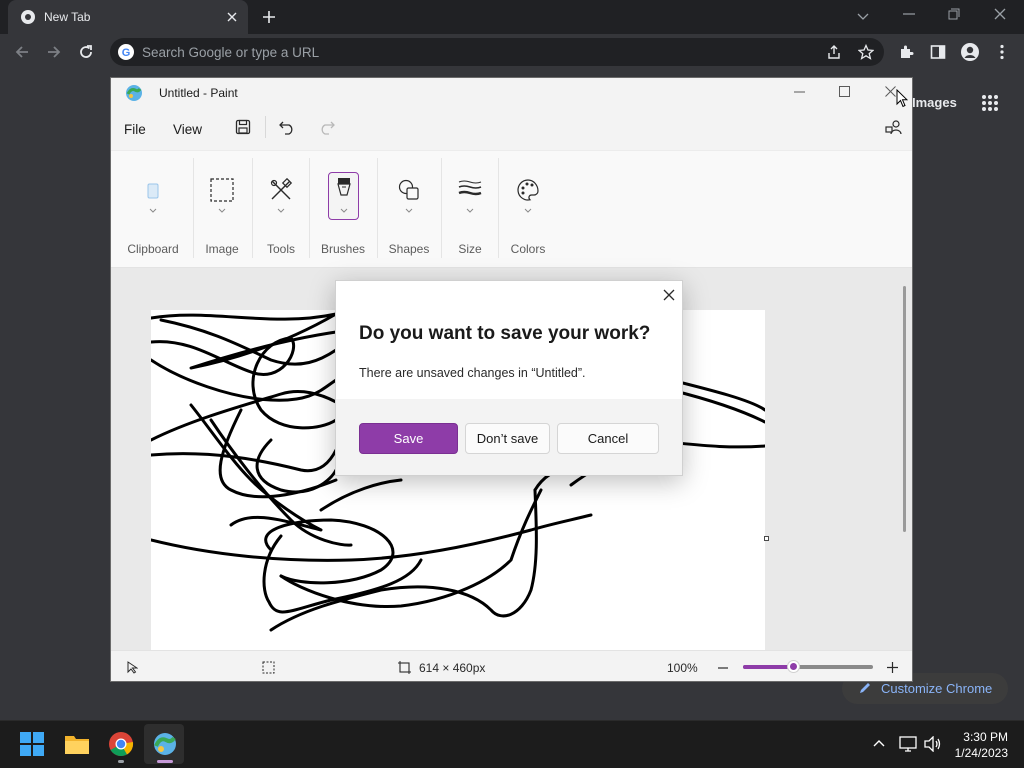 The width and height of the screenshot is (1024, 768). Describe the element at coordinates (231, 52) in the screenshot. I see `address-bar-placeholder: Search Google or type a URL` at that location.